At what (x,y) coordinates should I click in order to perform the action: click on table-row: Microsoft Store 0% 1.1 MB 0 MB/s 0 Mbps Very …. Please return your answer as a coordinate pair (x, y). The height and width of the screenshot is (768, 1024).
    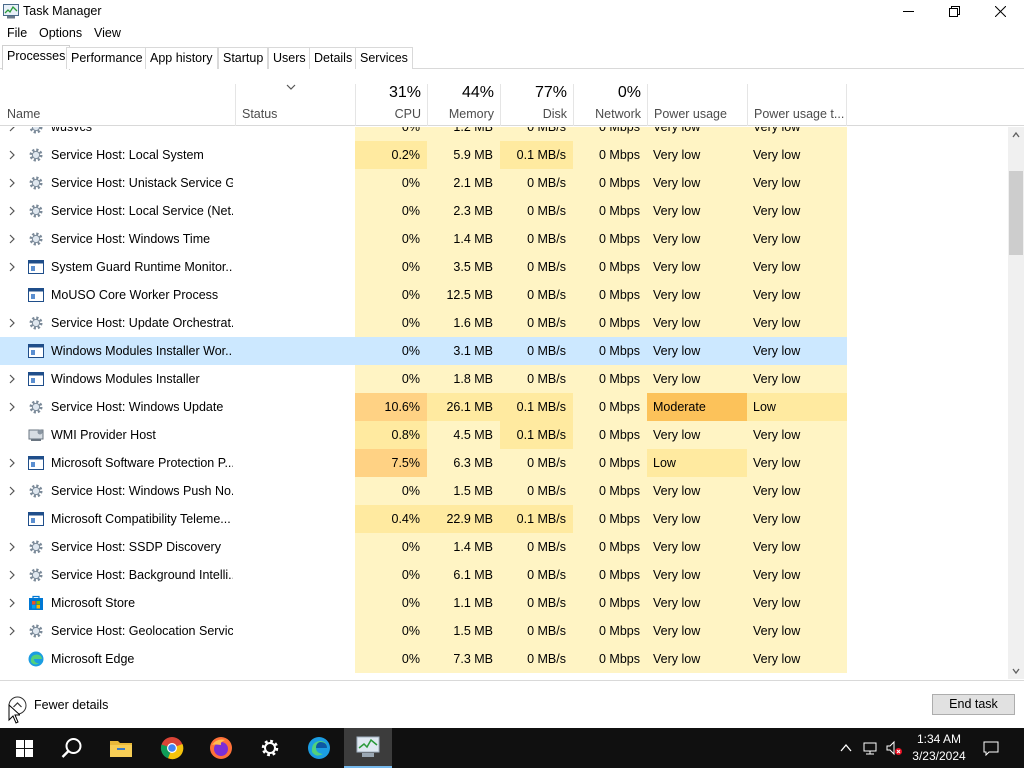
    Looking at the image, I should click on (504, 603).